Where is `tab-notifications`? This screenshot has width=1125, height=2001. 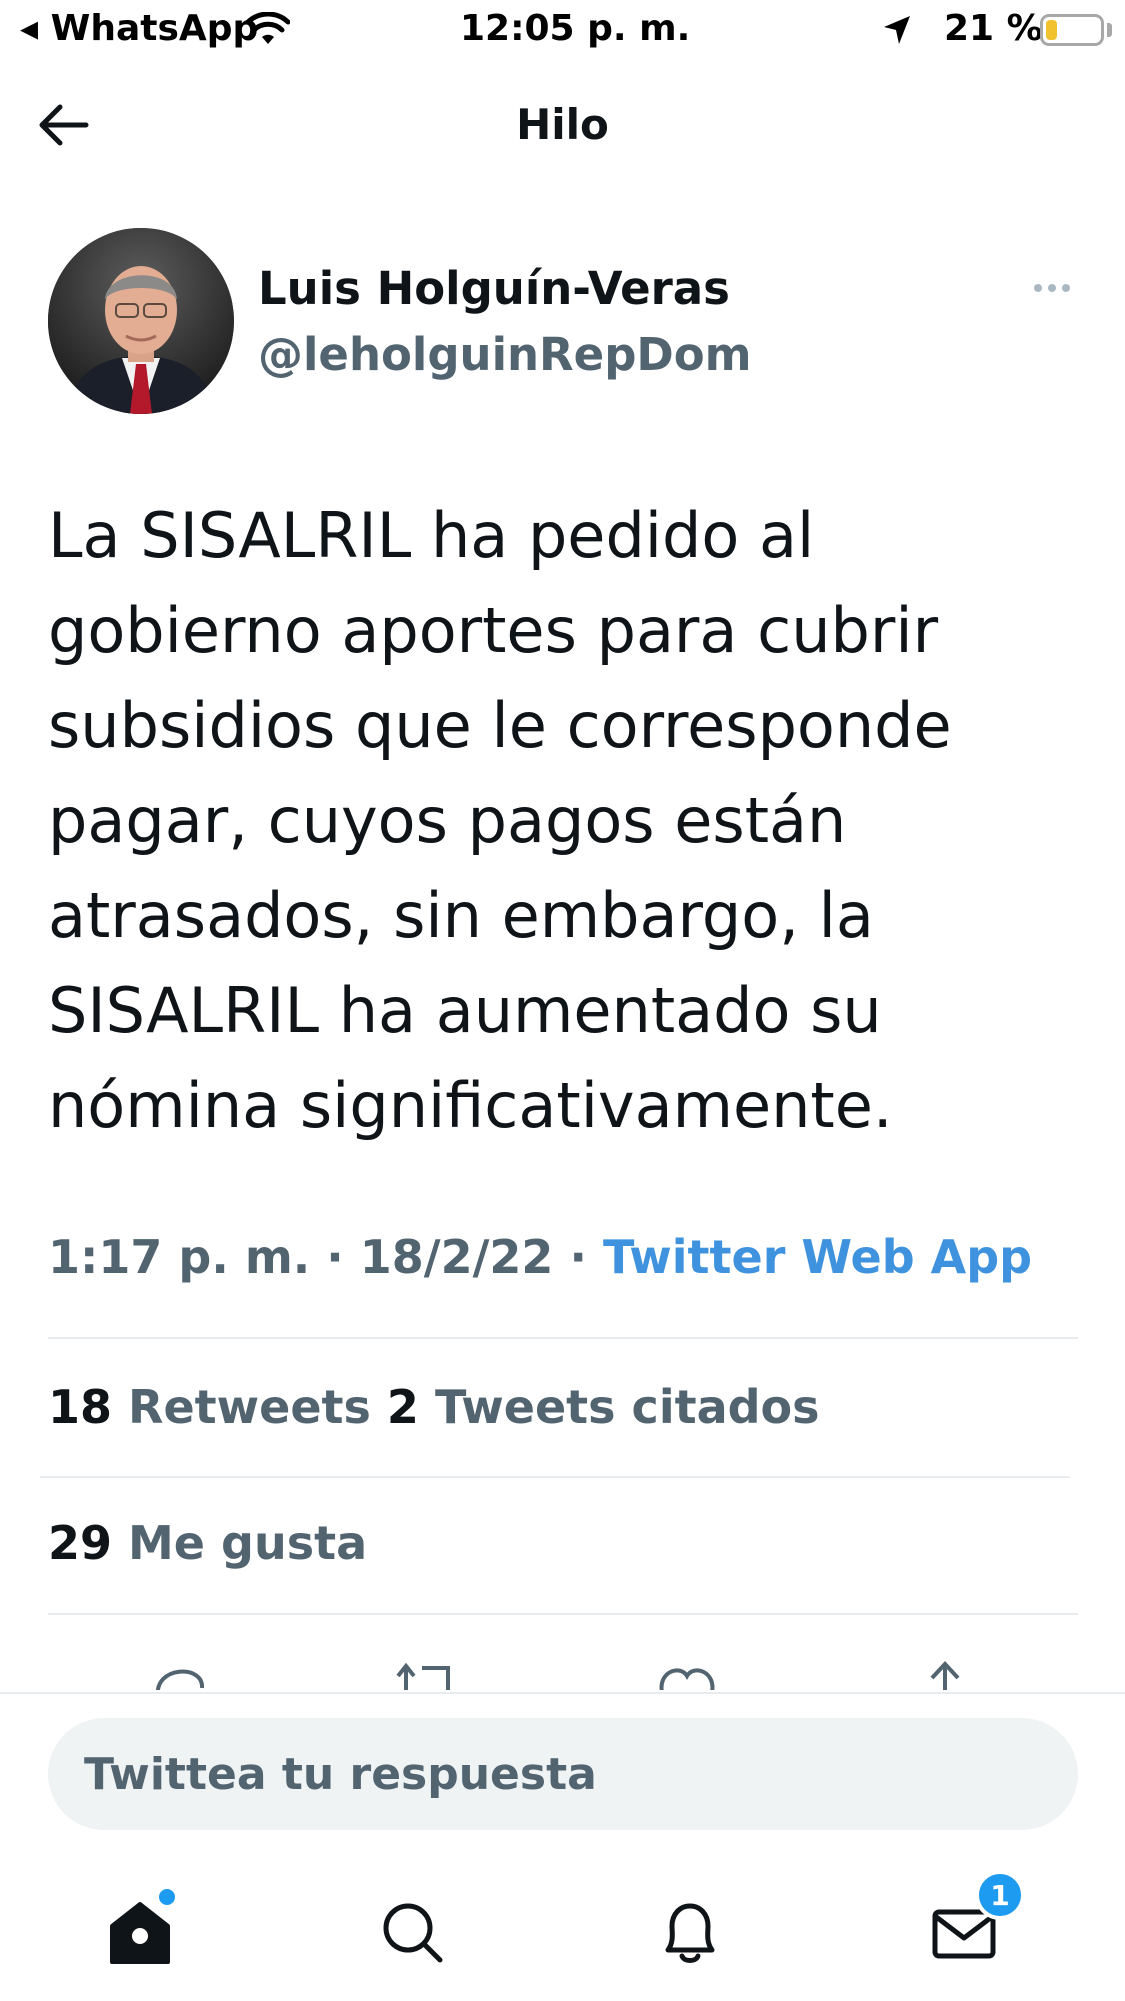
tab-notifications is located at coordinates (690, 1932).